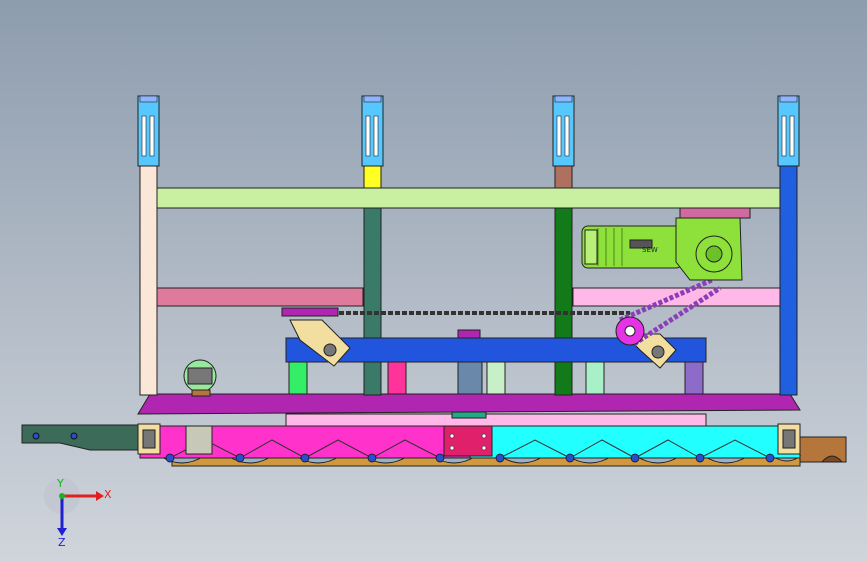  Describe the element at coordinates (823, 449) in the screenshot. I see `right-end-plate` at that location.